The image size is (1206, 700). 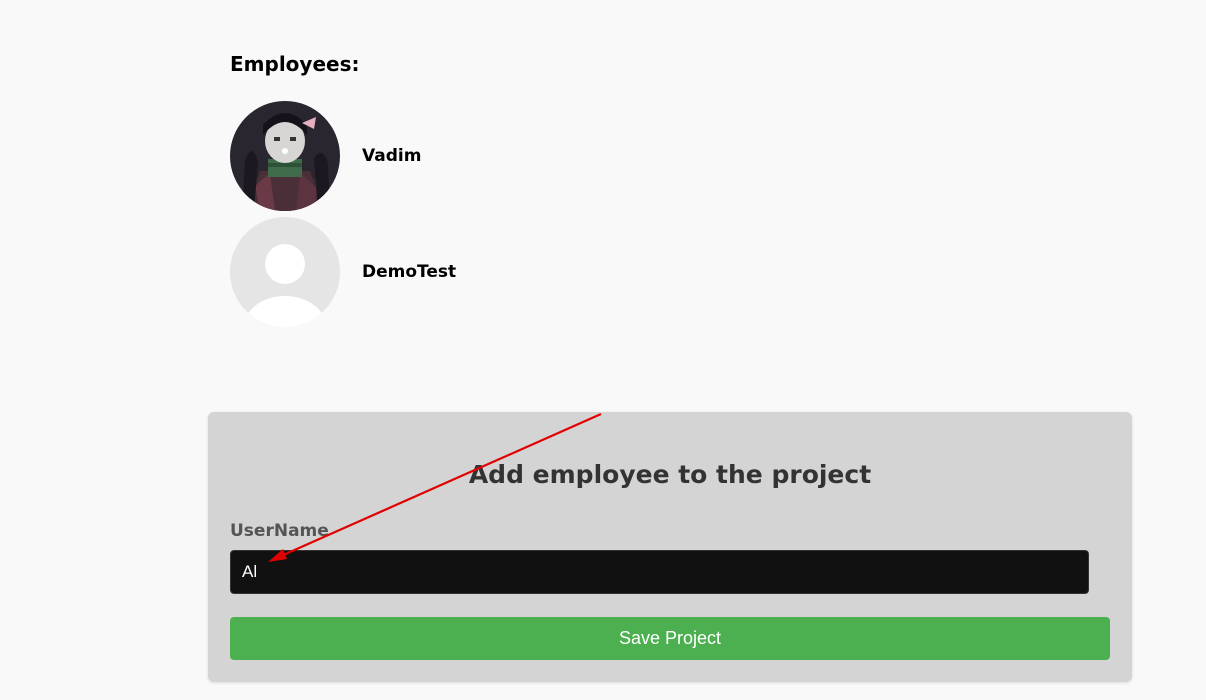 What do you see at coordinates (295, 64) in the screenshot?
I see `employees-heading: Employees:` at bounding box center [295, 64].